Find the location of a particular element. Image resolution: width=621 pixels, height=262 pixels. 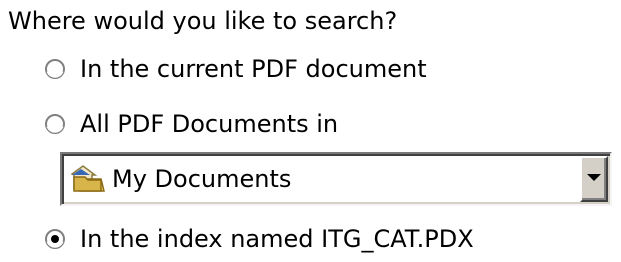

folder-select-value-area: My Documents is located at coordinates (180, 179).